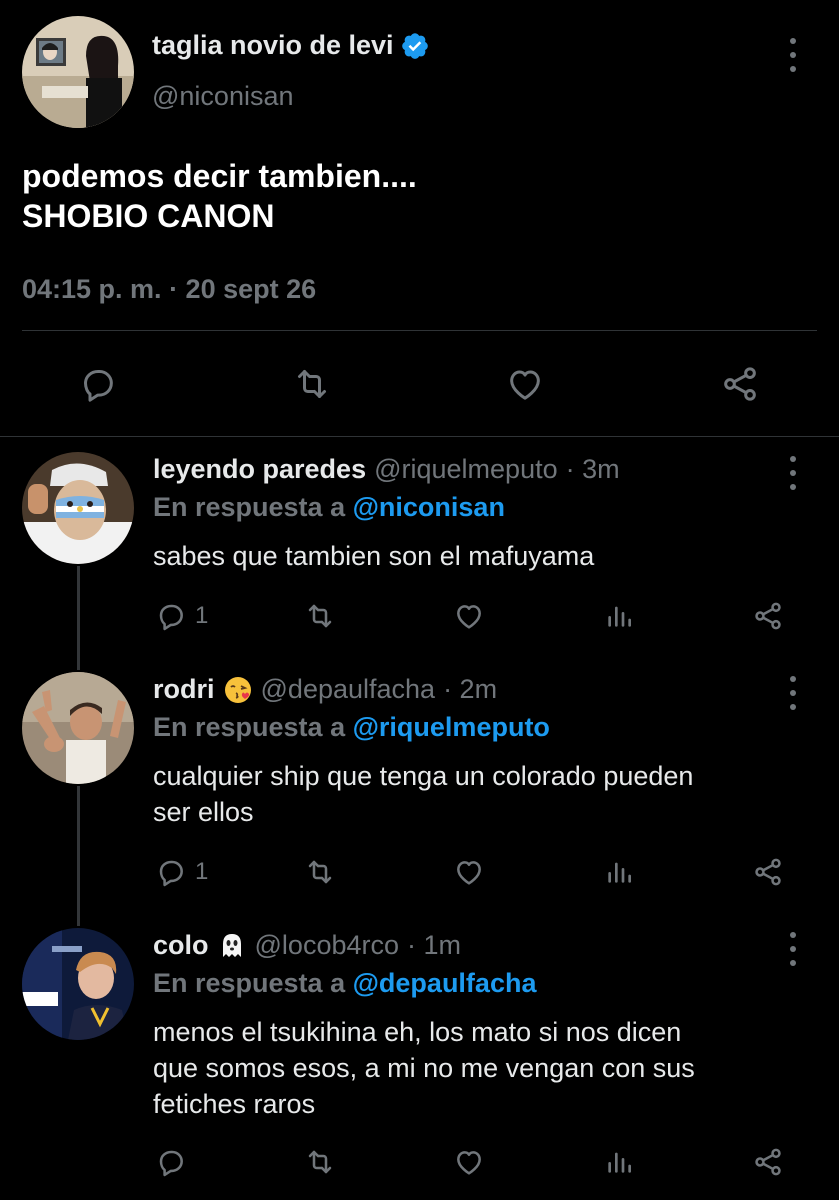  I want to click on reply-1-time: · 3m, so click(593, 469).